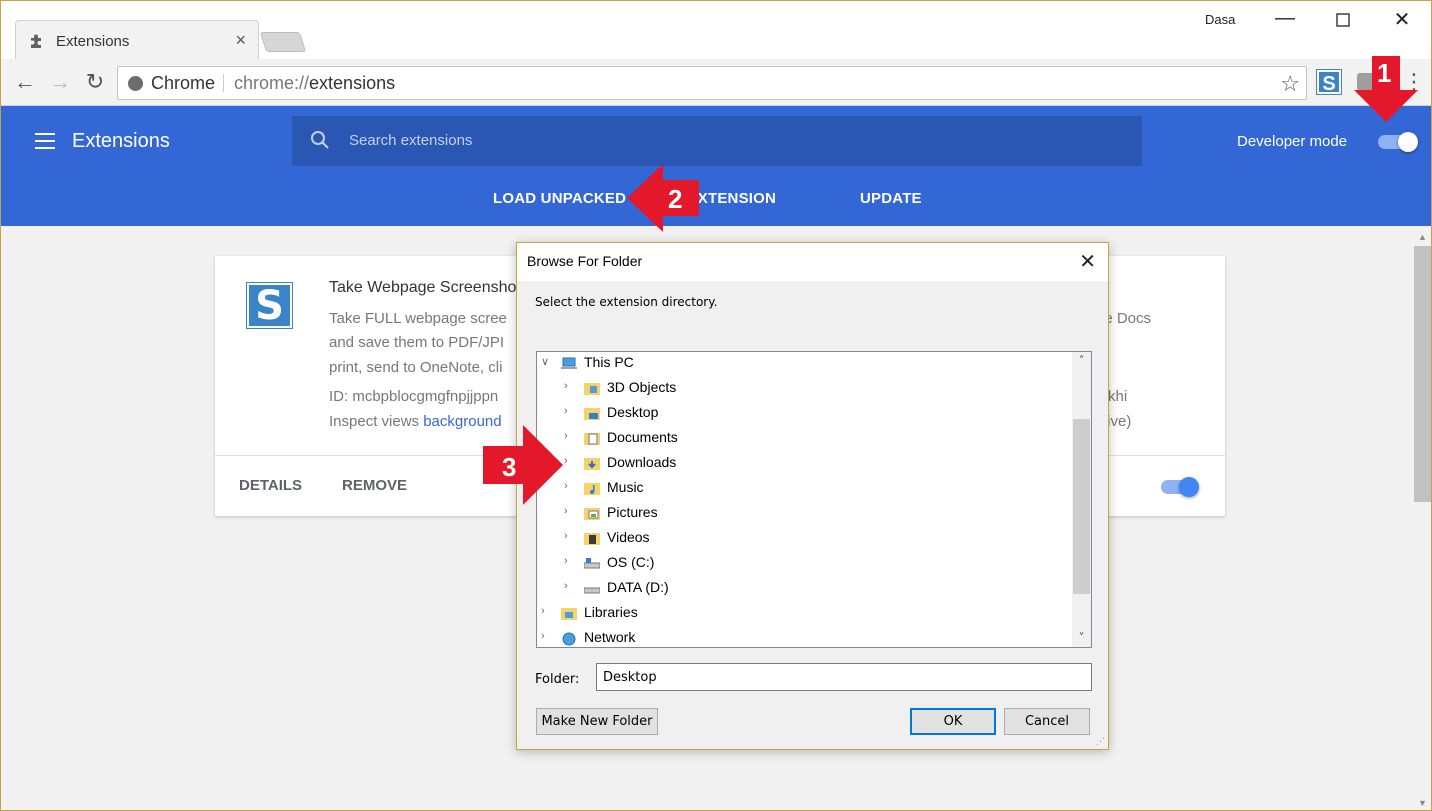 The width and height of the screenshot is (1432, 811). What do you see at coordinates (569, 363) in the screenshot?
I see `pc-icon` at bounding box center [569, 363].